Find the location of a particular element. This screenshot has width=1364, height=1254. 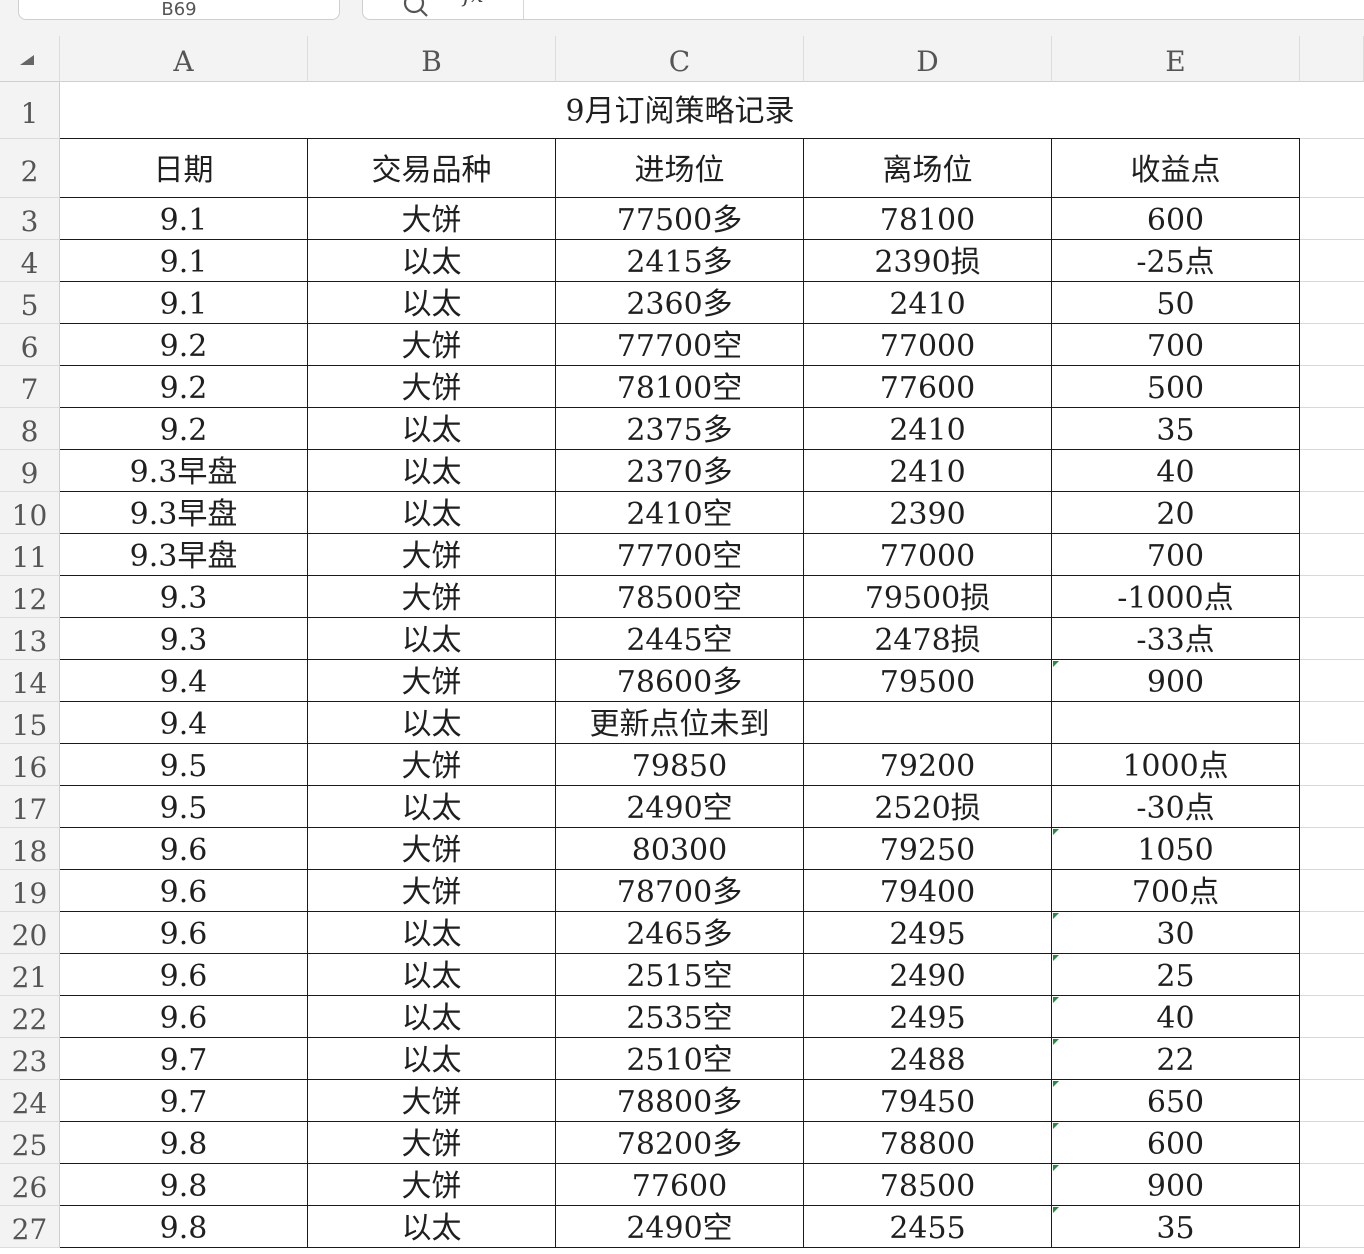

table-cell: 77700空 is located at coordinates (680, 555).